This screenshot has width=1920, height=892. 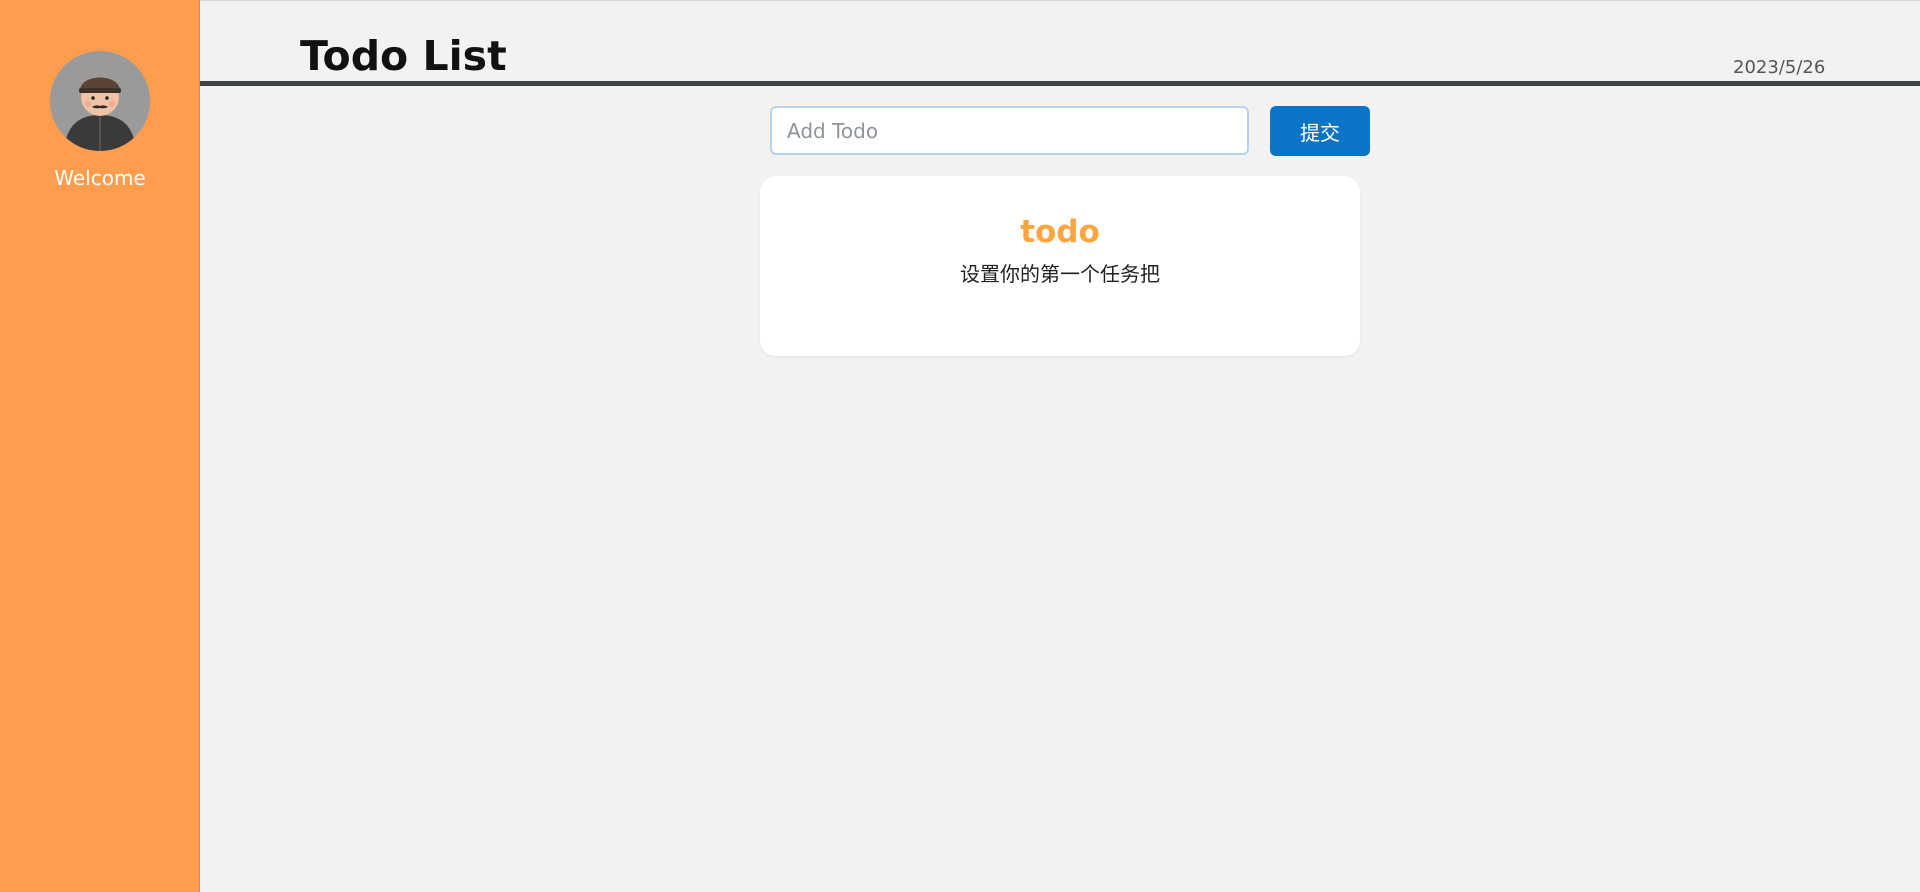 I want to click on empty-state-title: todo, so click(x=1060, y=232).